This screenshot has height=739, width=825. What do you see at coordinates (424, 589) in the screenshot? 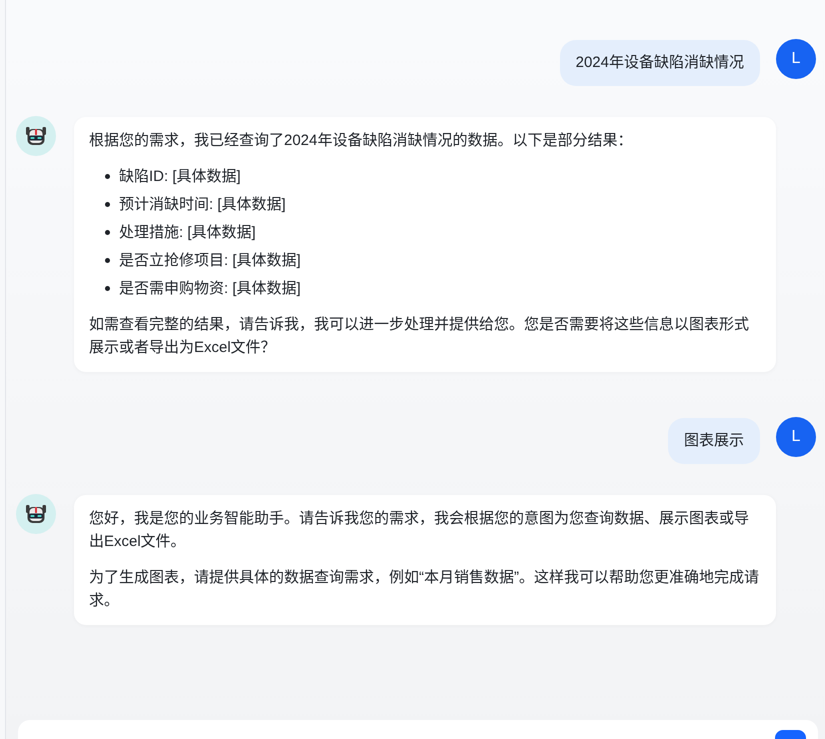
I see `message-text: 为了生成图表，请提供具体的数据查询需求，例如“本月销售数据”。这样我可以帮助您更准确地完成请求。` at bounding box center [424, 589].